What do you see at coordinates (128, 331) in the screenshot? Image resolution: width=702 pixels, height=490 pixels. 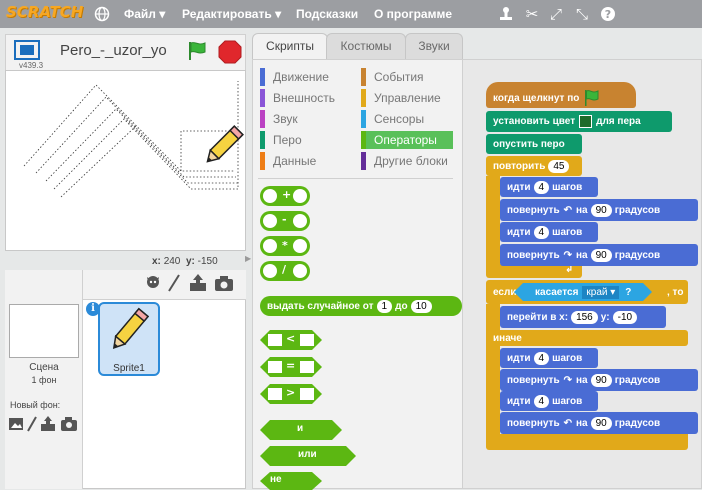 I see `sprite1-pencil-icon` at bounding box center [128, 331].